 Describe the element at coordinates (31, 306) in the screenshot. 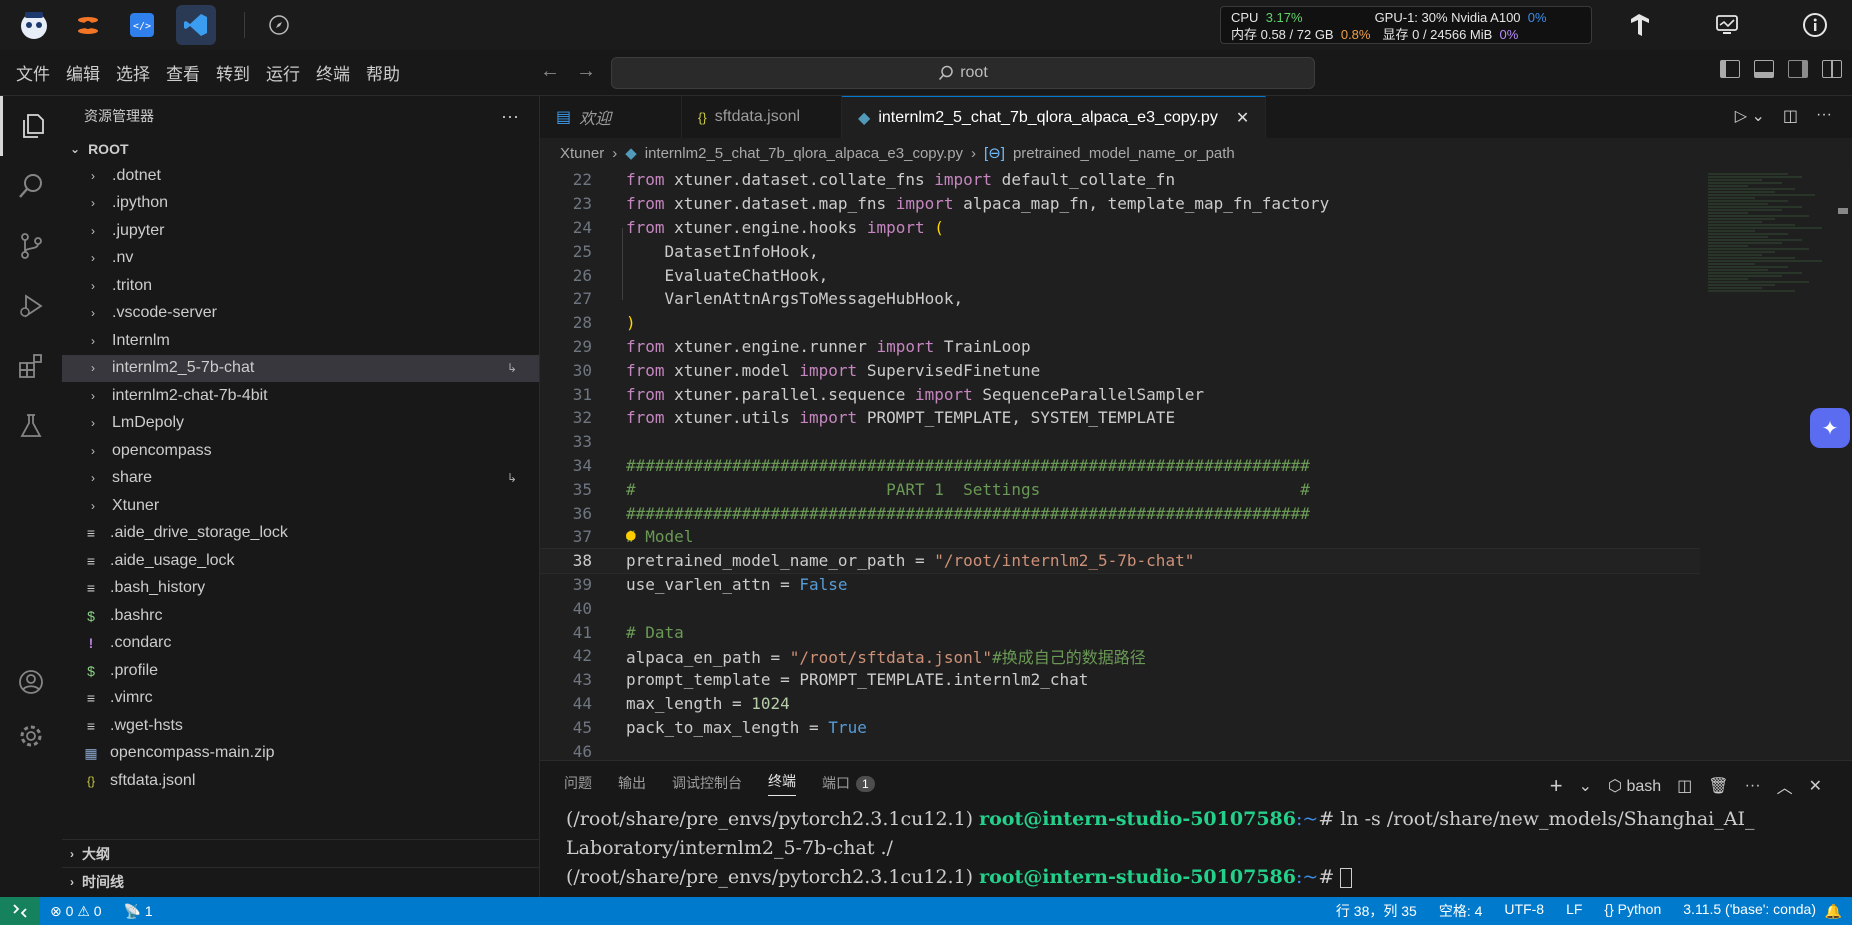

I see `run-debug-icon` at that location.